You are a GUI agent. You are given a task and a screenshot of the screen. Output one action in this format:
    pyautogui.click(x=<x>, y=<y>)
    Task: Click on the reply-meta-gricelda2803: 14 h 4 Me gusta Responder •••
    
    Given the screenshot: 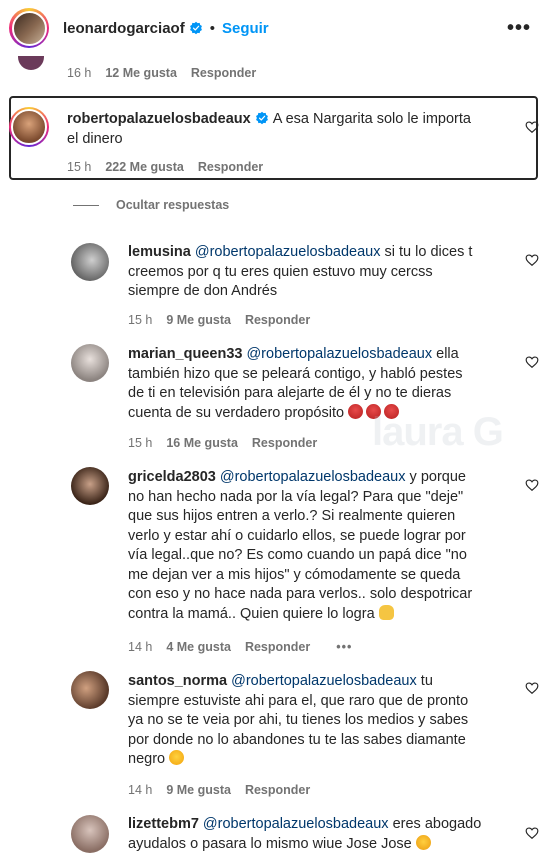 What is the action you would take?
    pyautogui.click(x=247, y=647)
    